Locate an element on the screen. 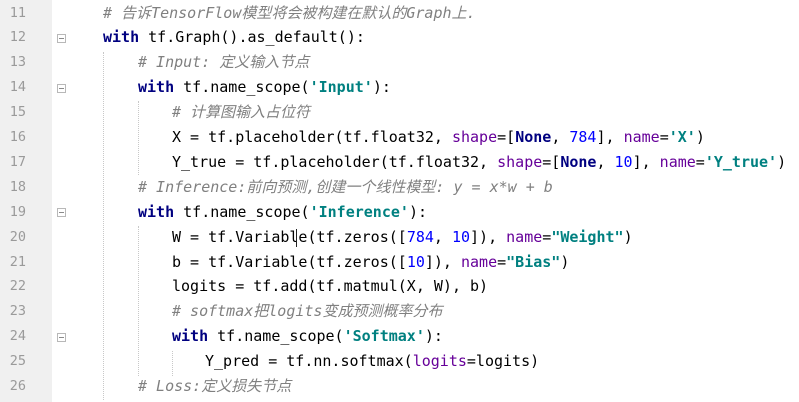 The image size is (799, 402). code-text: # 告诉TensorFlow模型将会被构建在默认的Graph上. is located at coordinates (289, 13).